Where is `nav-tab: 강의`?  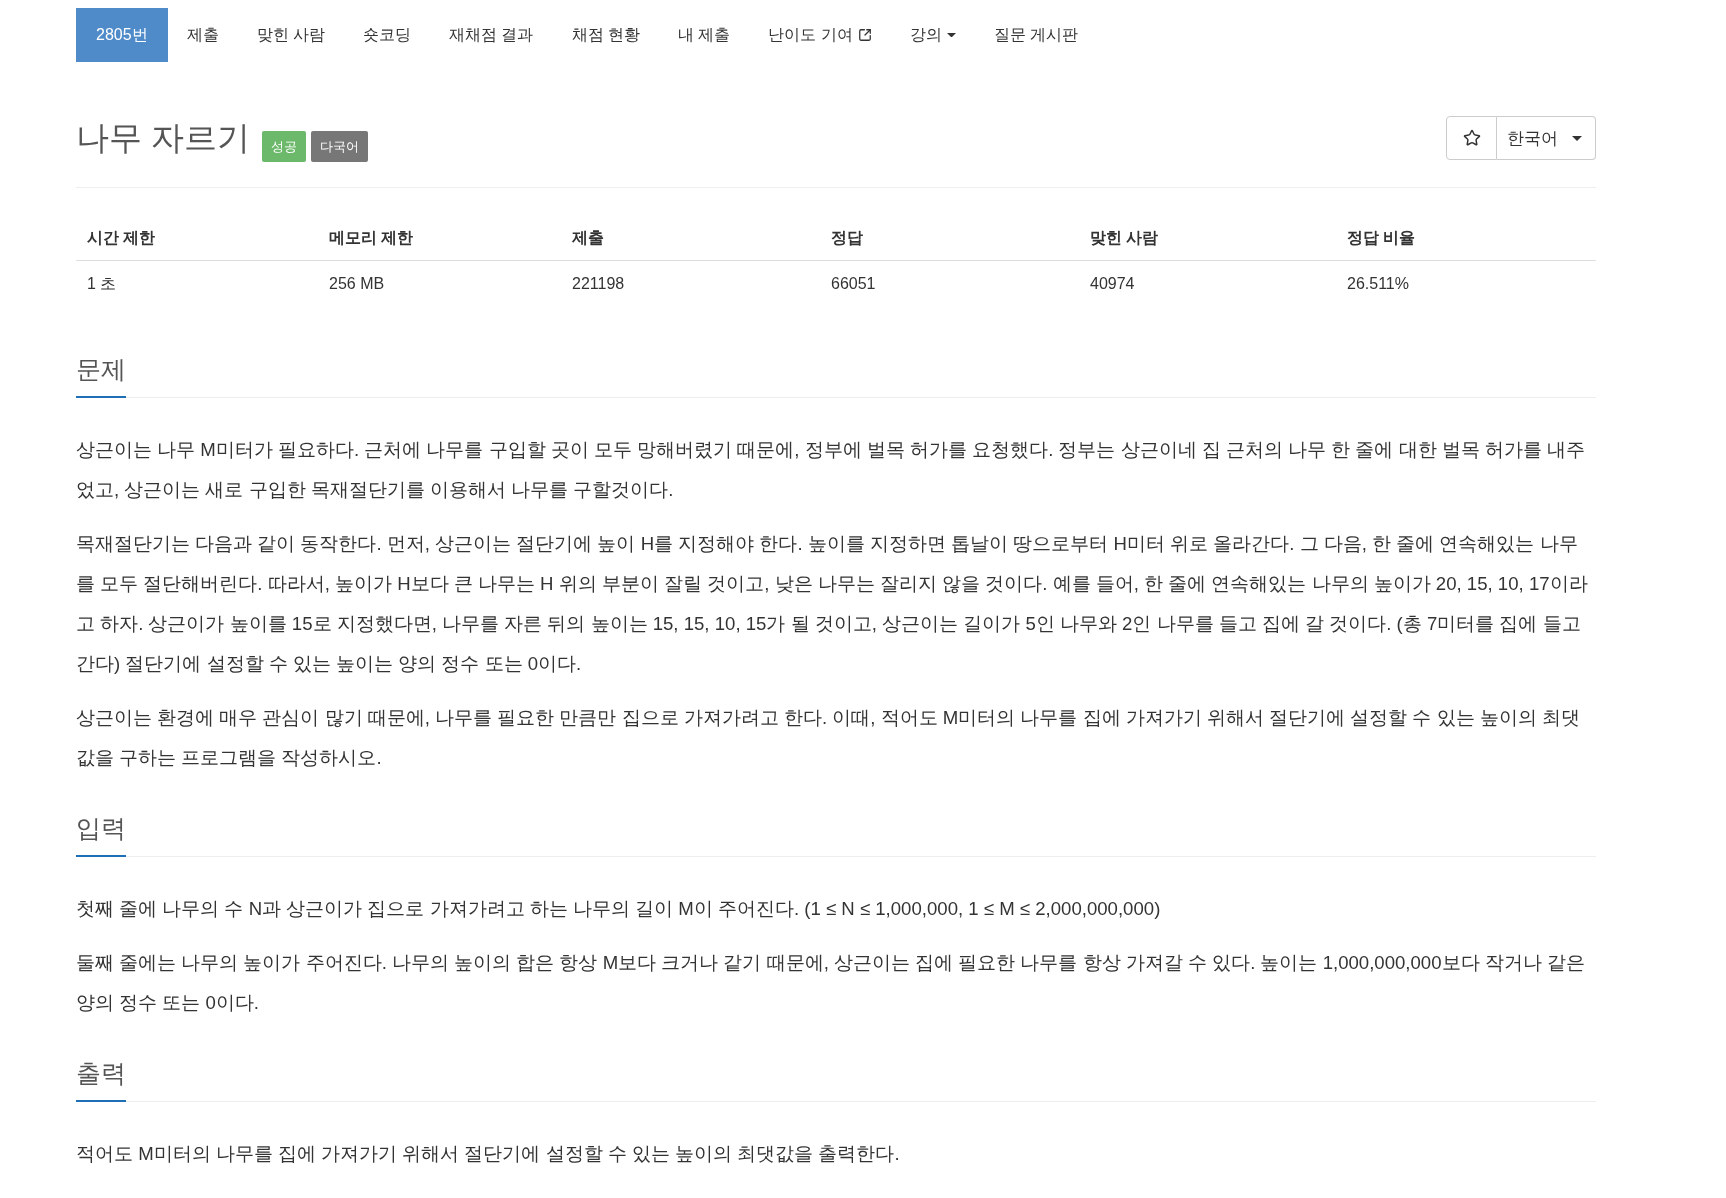
nav-tab: 강의 is located at coordinates (932, 35).